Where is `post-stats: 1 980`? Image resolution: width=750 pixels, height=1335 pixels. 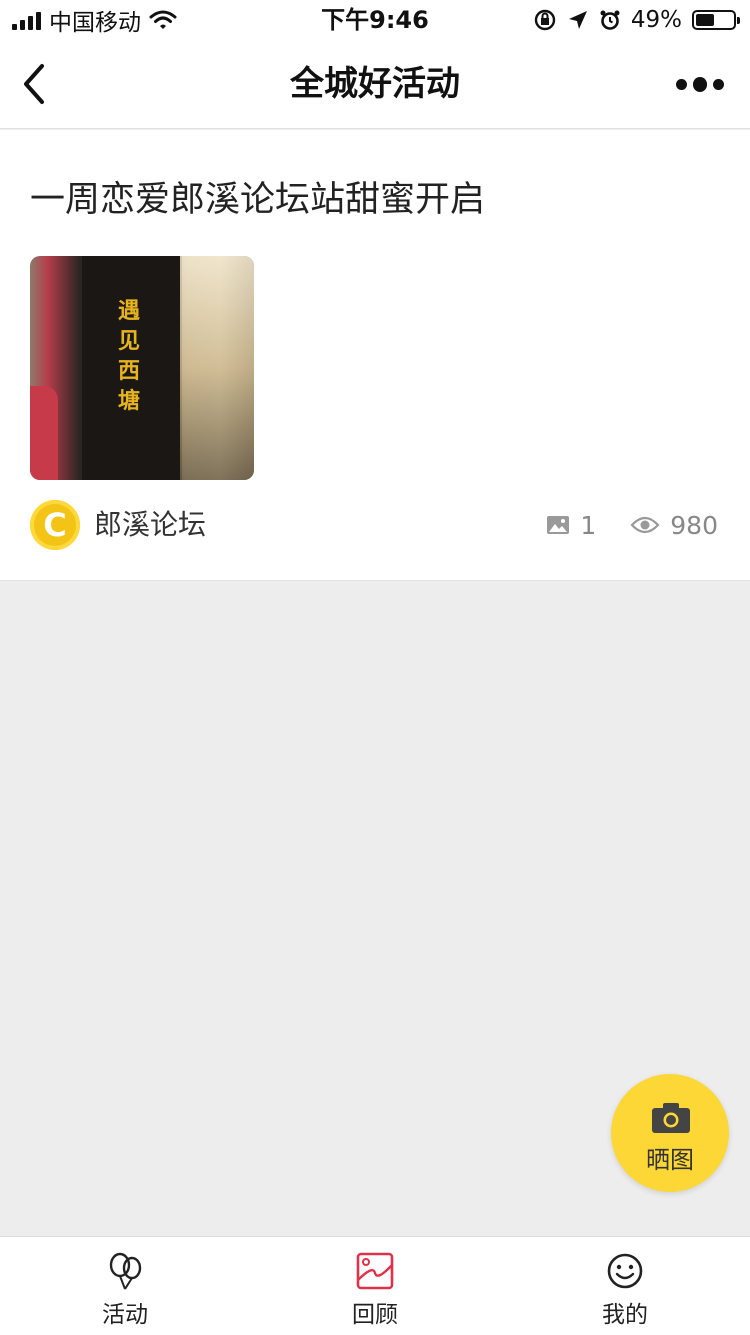
post-stats: 1 980 is located at coordinates (632, 525).